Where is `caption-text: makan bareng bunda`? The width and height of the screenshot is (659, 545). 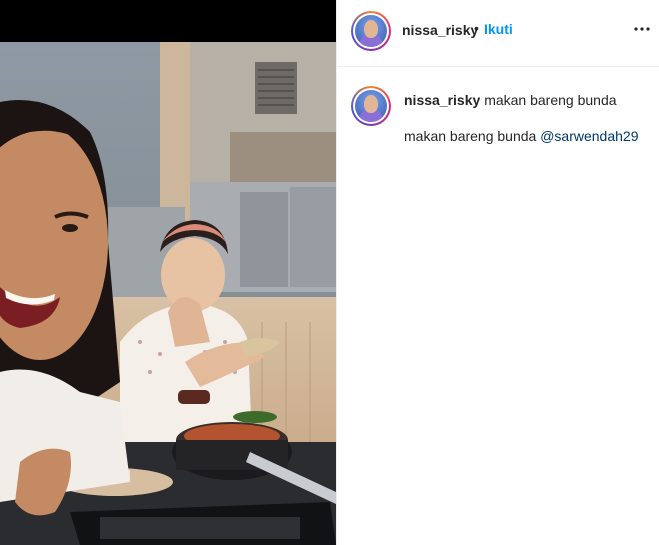 caption-text: makan bareng bunda is located at coordinates (550, 100).